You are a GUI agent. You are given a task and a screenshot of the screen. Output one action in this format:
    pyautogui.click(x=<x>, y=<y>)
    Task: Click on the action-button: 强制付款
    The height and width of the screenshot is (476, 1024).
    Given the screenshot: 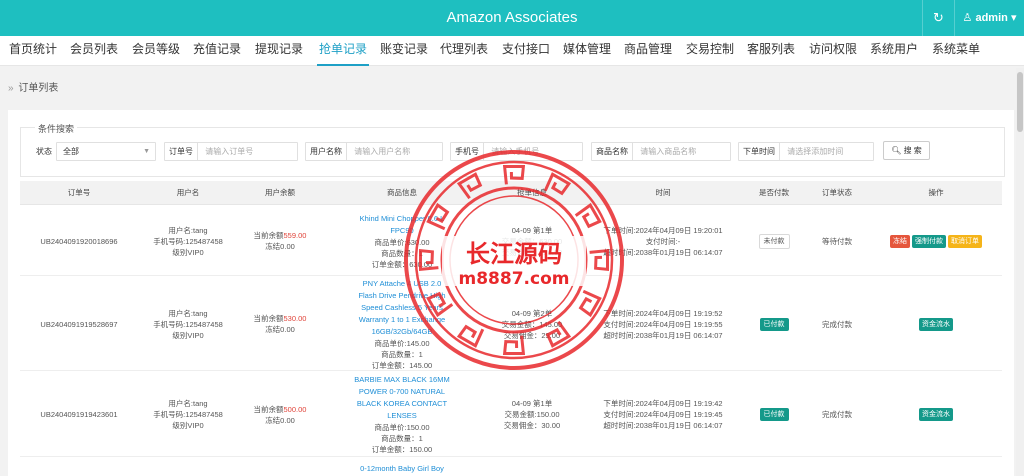 What is the action you would take?
    pyautogui.click(x=929, y=241)
    